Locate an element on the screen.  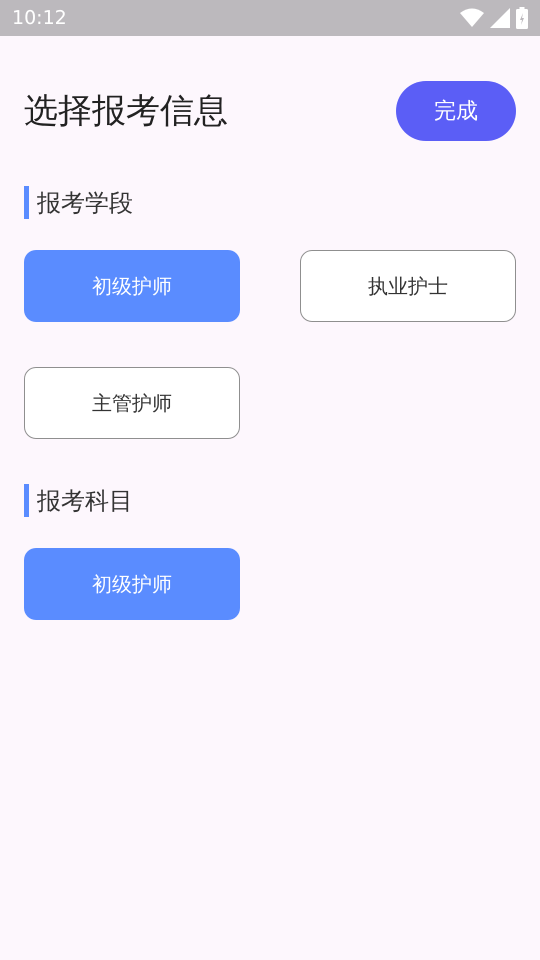
option-button: 主管护师 is located at coordinates (132, 403).